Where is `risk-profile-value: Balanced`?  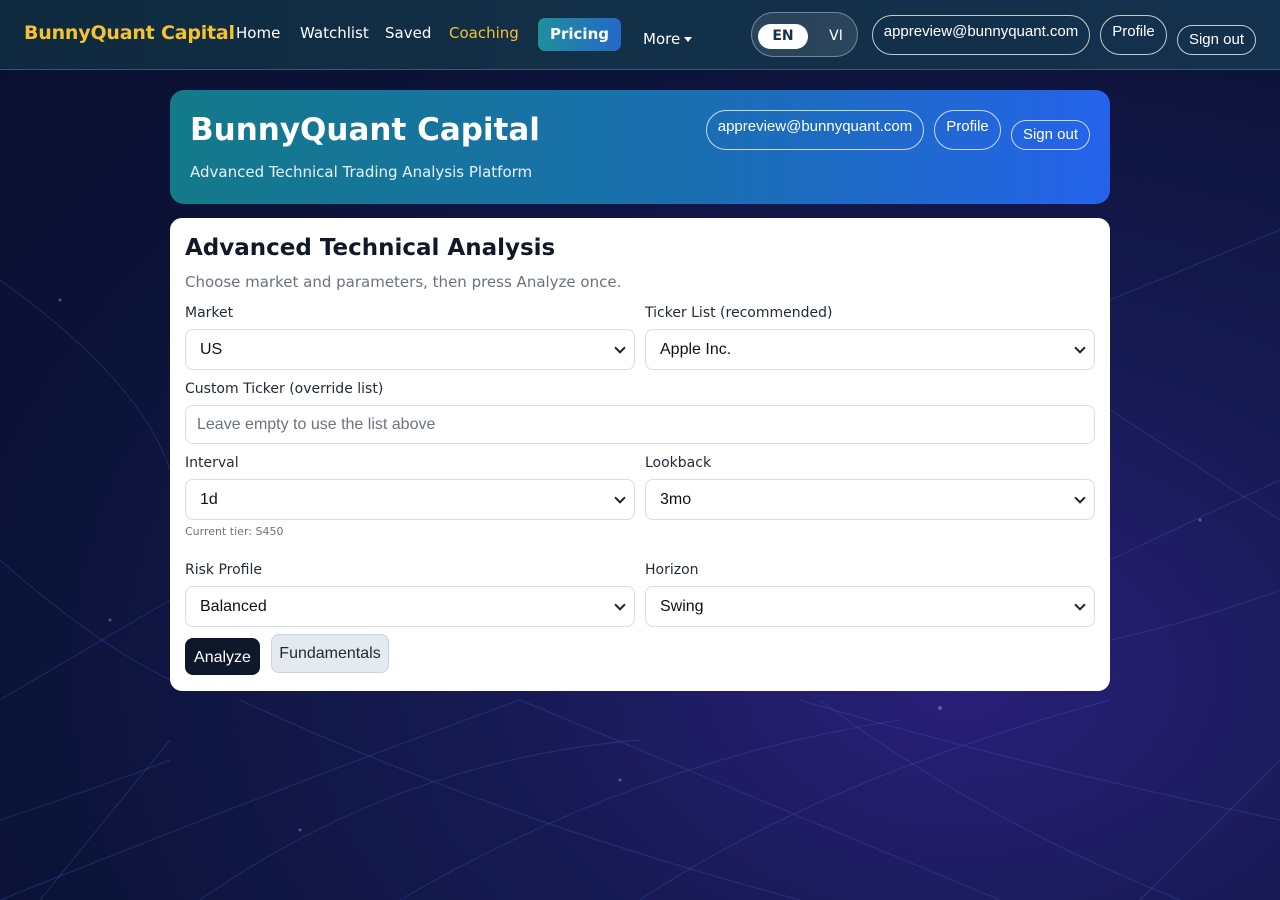 risk-profile-value: Balanced is located at coordinates (233, 606).